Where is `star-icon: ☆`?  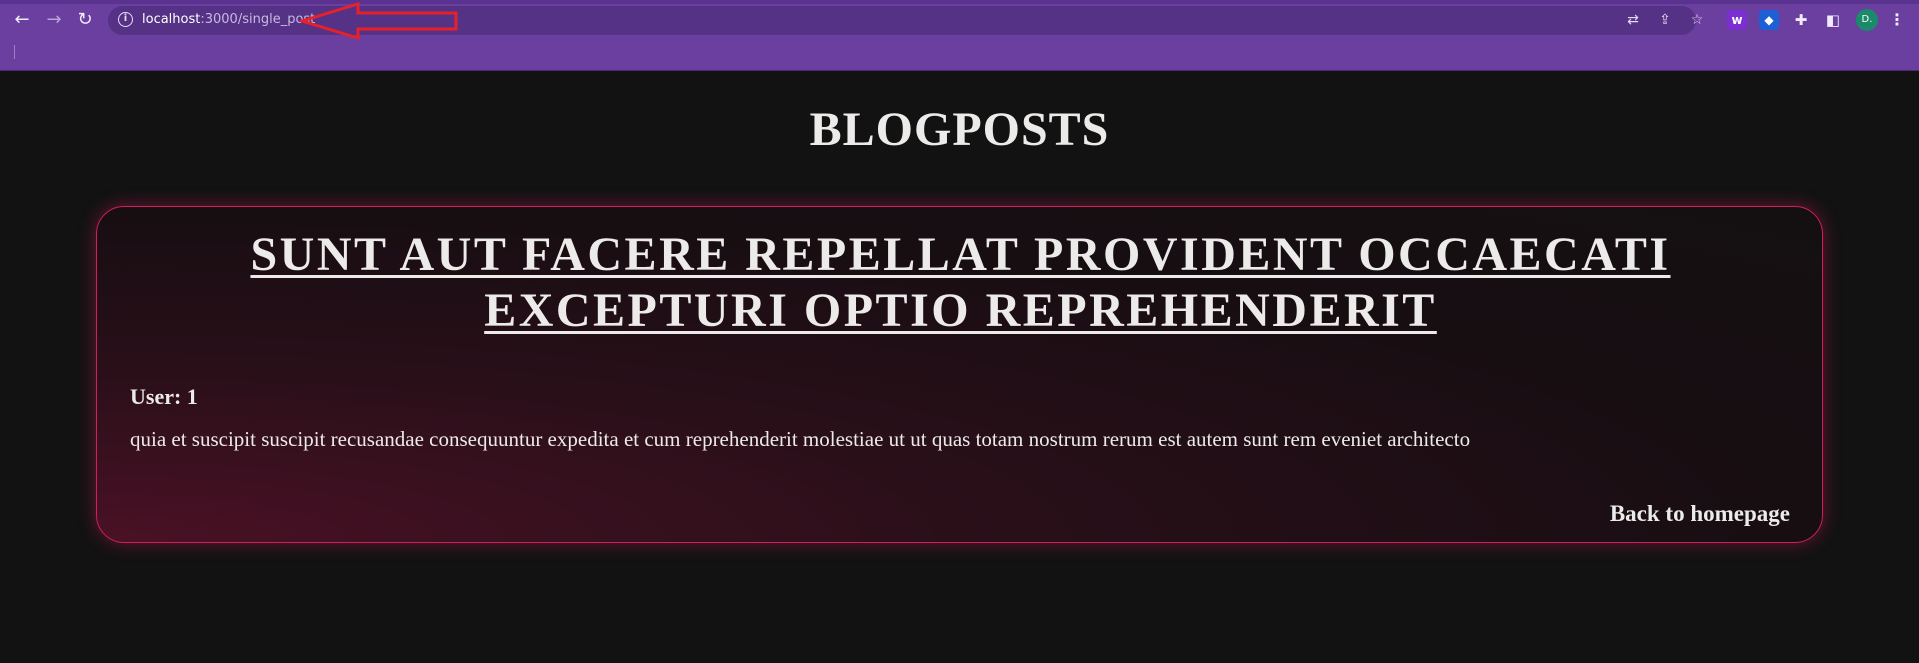 star-icon: ☆ is located at coordinates (1697, 20).